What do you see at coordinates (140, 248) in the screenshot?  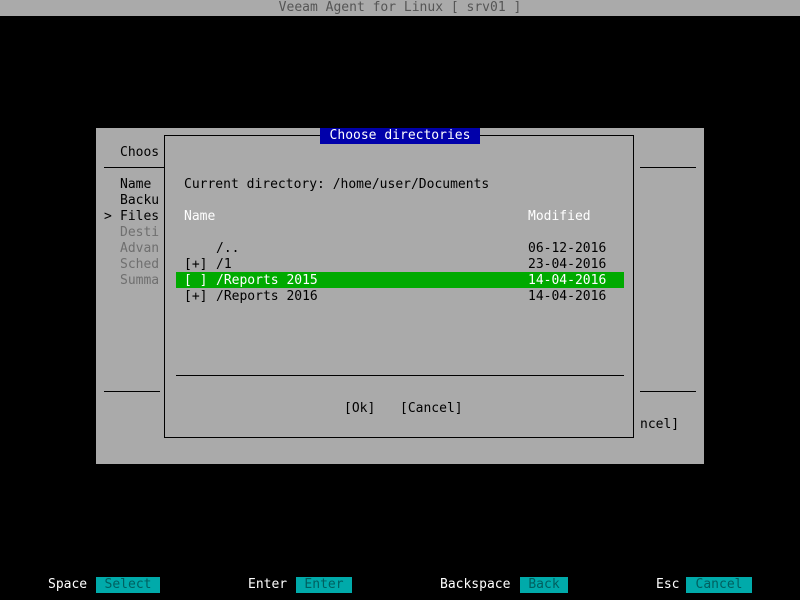 I see `wizard-step-advanced: Advan` at bounding box center [140, 248].